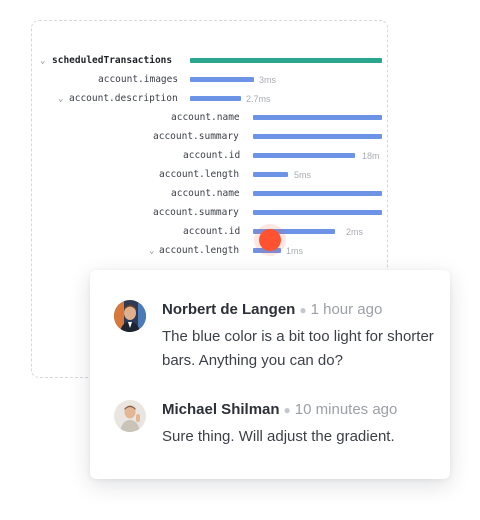 This screenshot has height=520, width=480. I want to click on trace-duration: 5ms, so click(303, 175).